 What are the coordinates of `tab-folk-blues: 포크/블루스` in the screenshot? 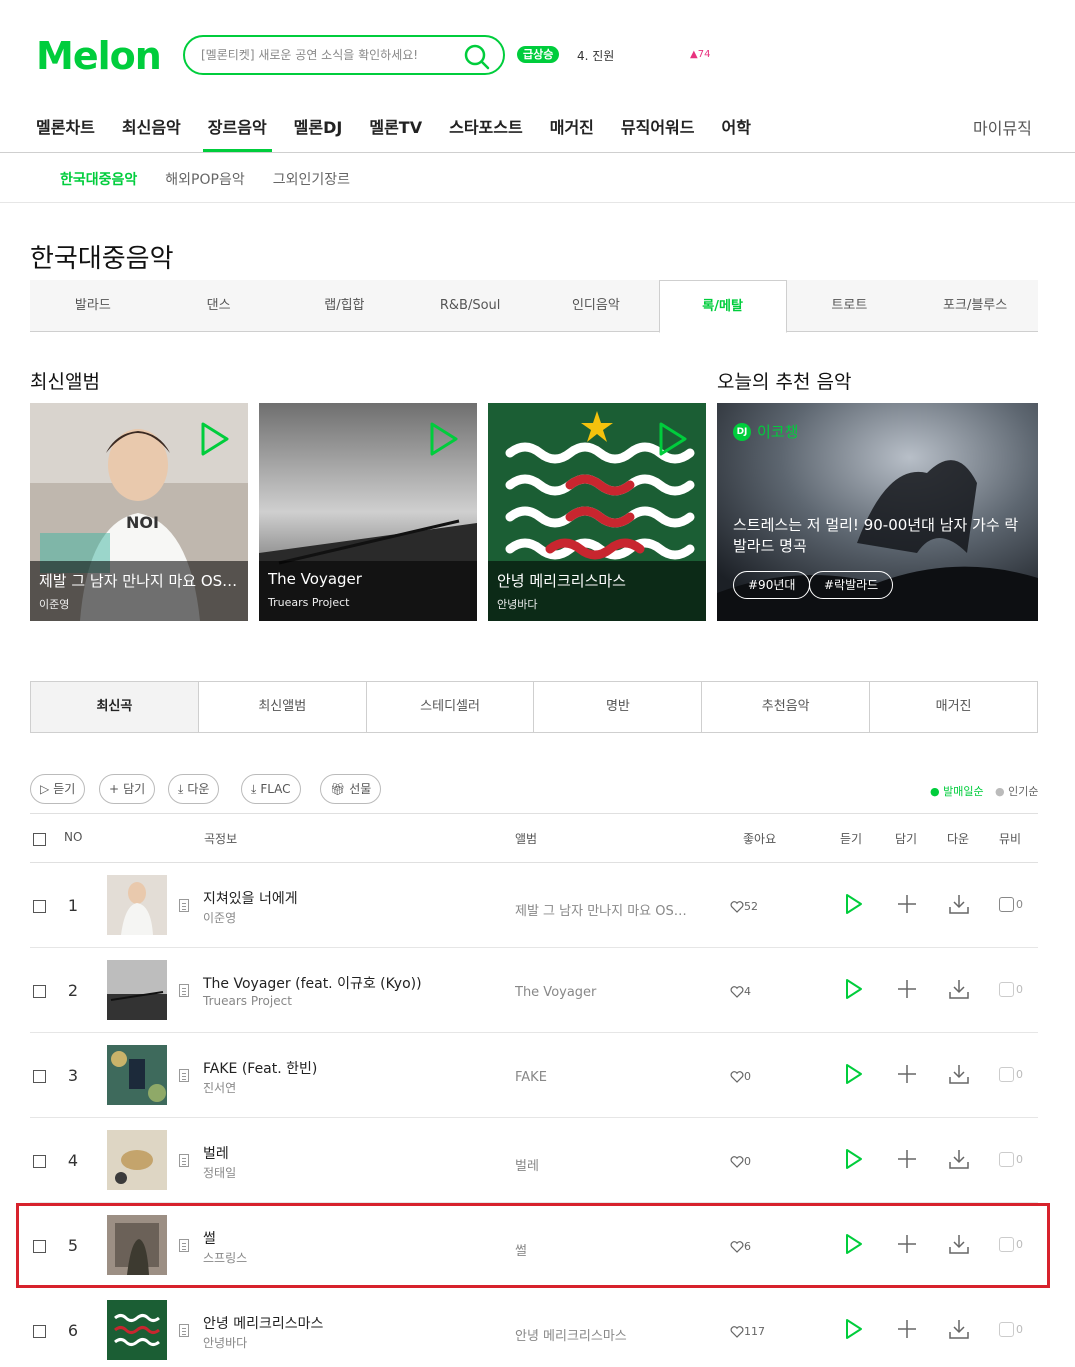 It's located at (975, 305).